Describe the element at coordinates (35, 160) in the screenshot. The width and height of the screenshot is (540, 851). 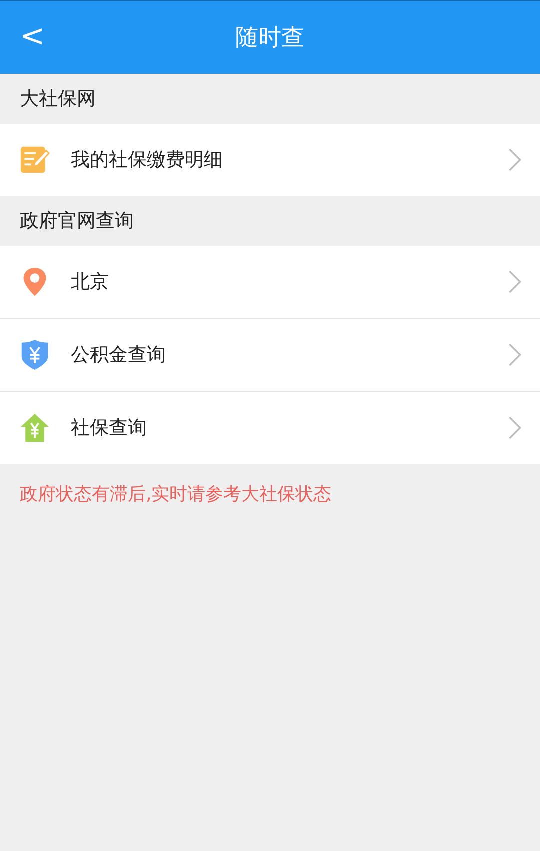
I see `notepad-pencil-icon` at that location.